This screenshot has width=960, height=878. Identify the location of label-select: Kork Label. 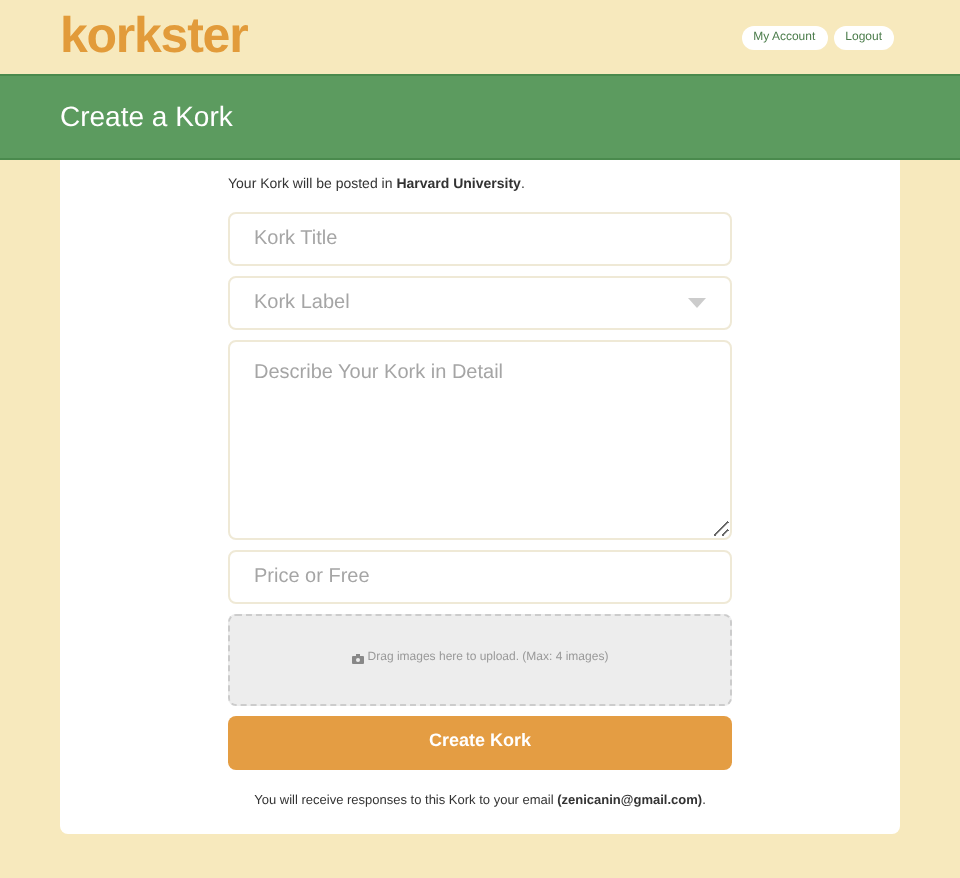
(480, 302).